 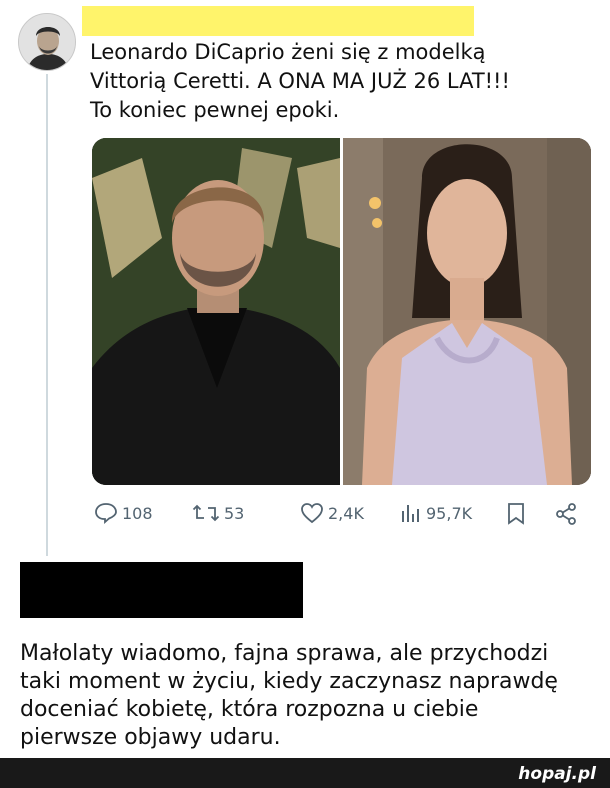 What do you see at coordinates (300, 81) in the screenshot?
I see `tweet-line: Vittorią Ceretti. A ONA MA JUŻ 26 LAT!!!` at bounding box center [300, 81].